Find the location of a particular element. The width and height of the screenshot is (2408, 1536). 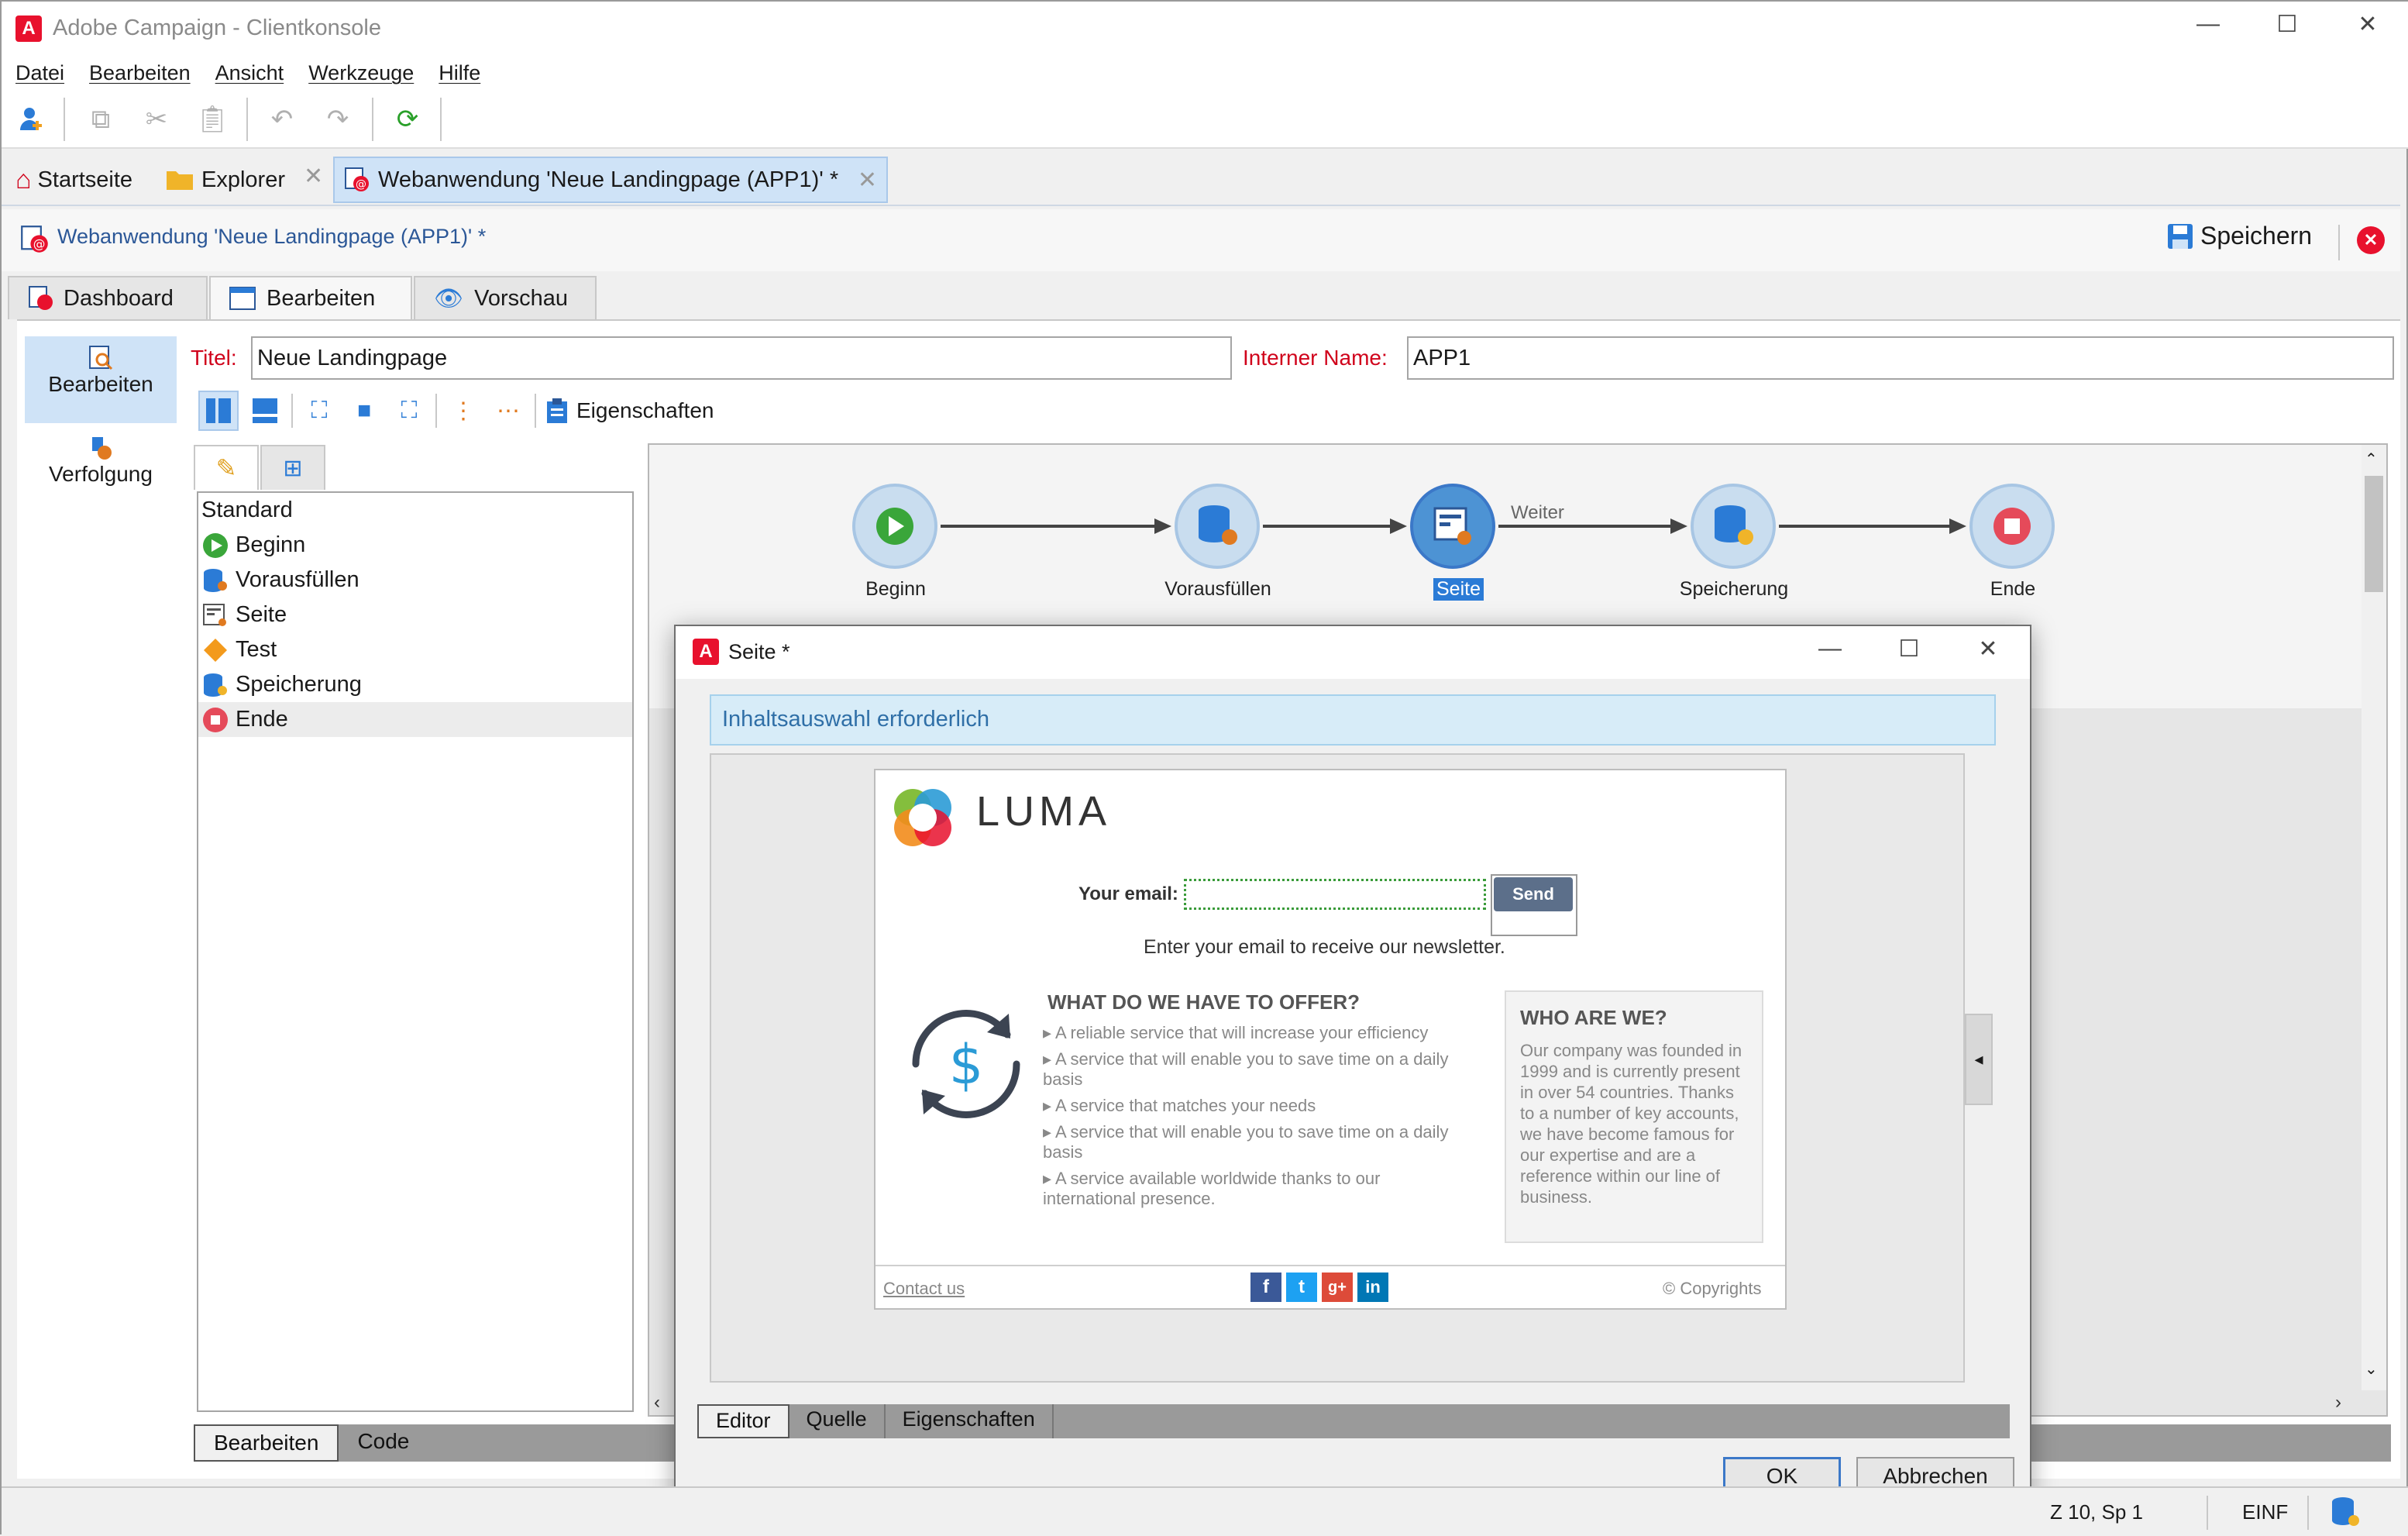

google-plus-icon: g+ is located at coordinates (1337, 1287).